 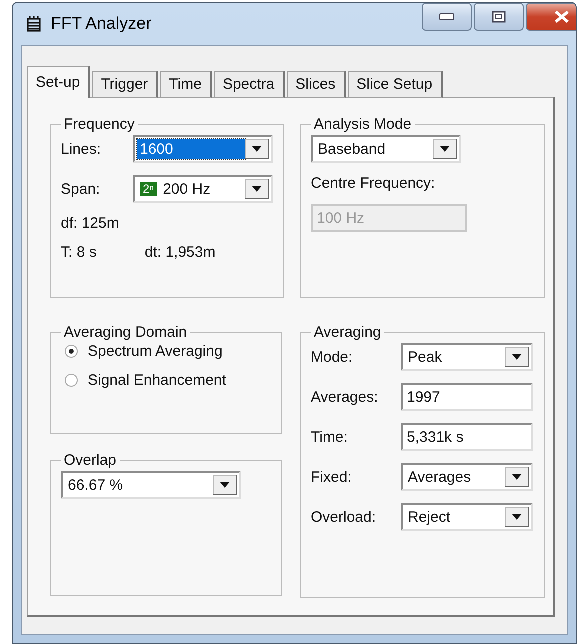 What do you see at coordinates (99, 124) in the screenshot?
I see `group-title: Frequency` at bounding box center [99, 124].